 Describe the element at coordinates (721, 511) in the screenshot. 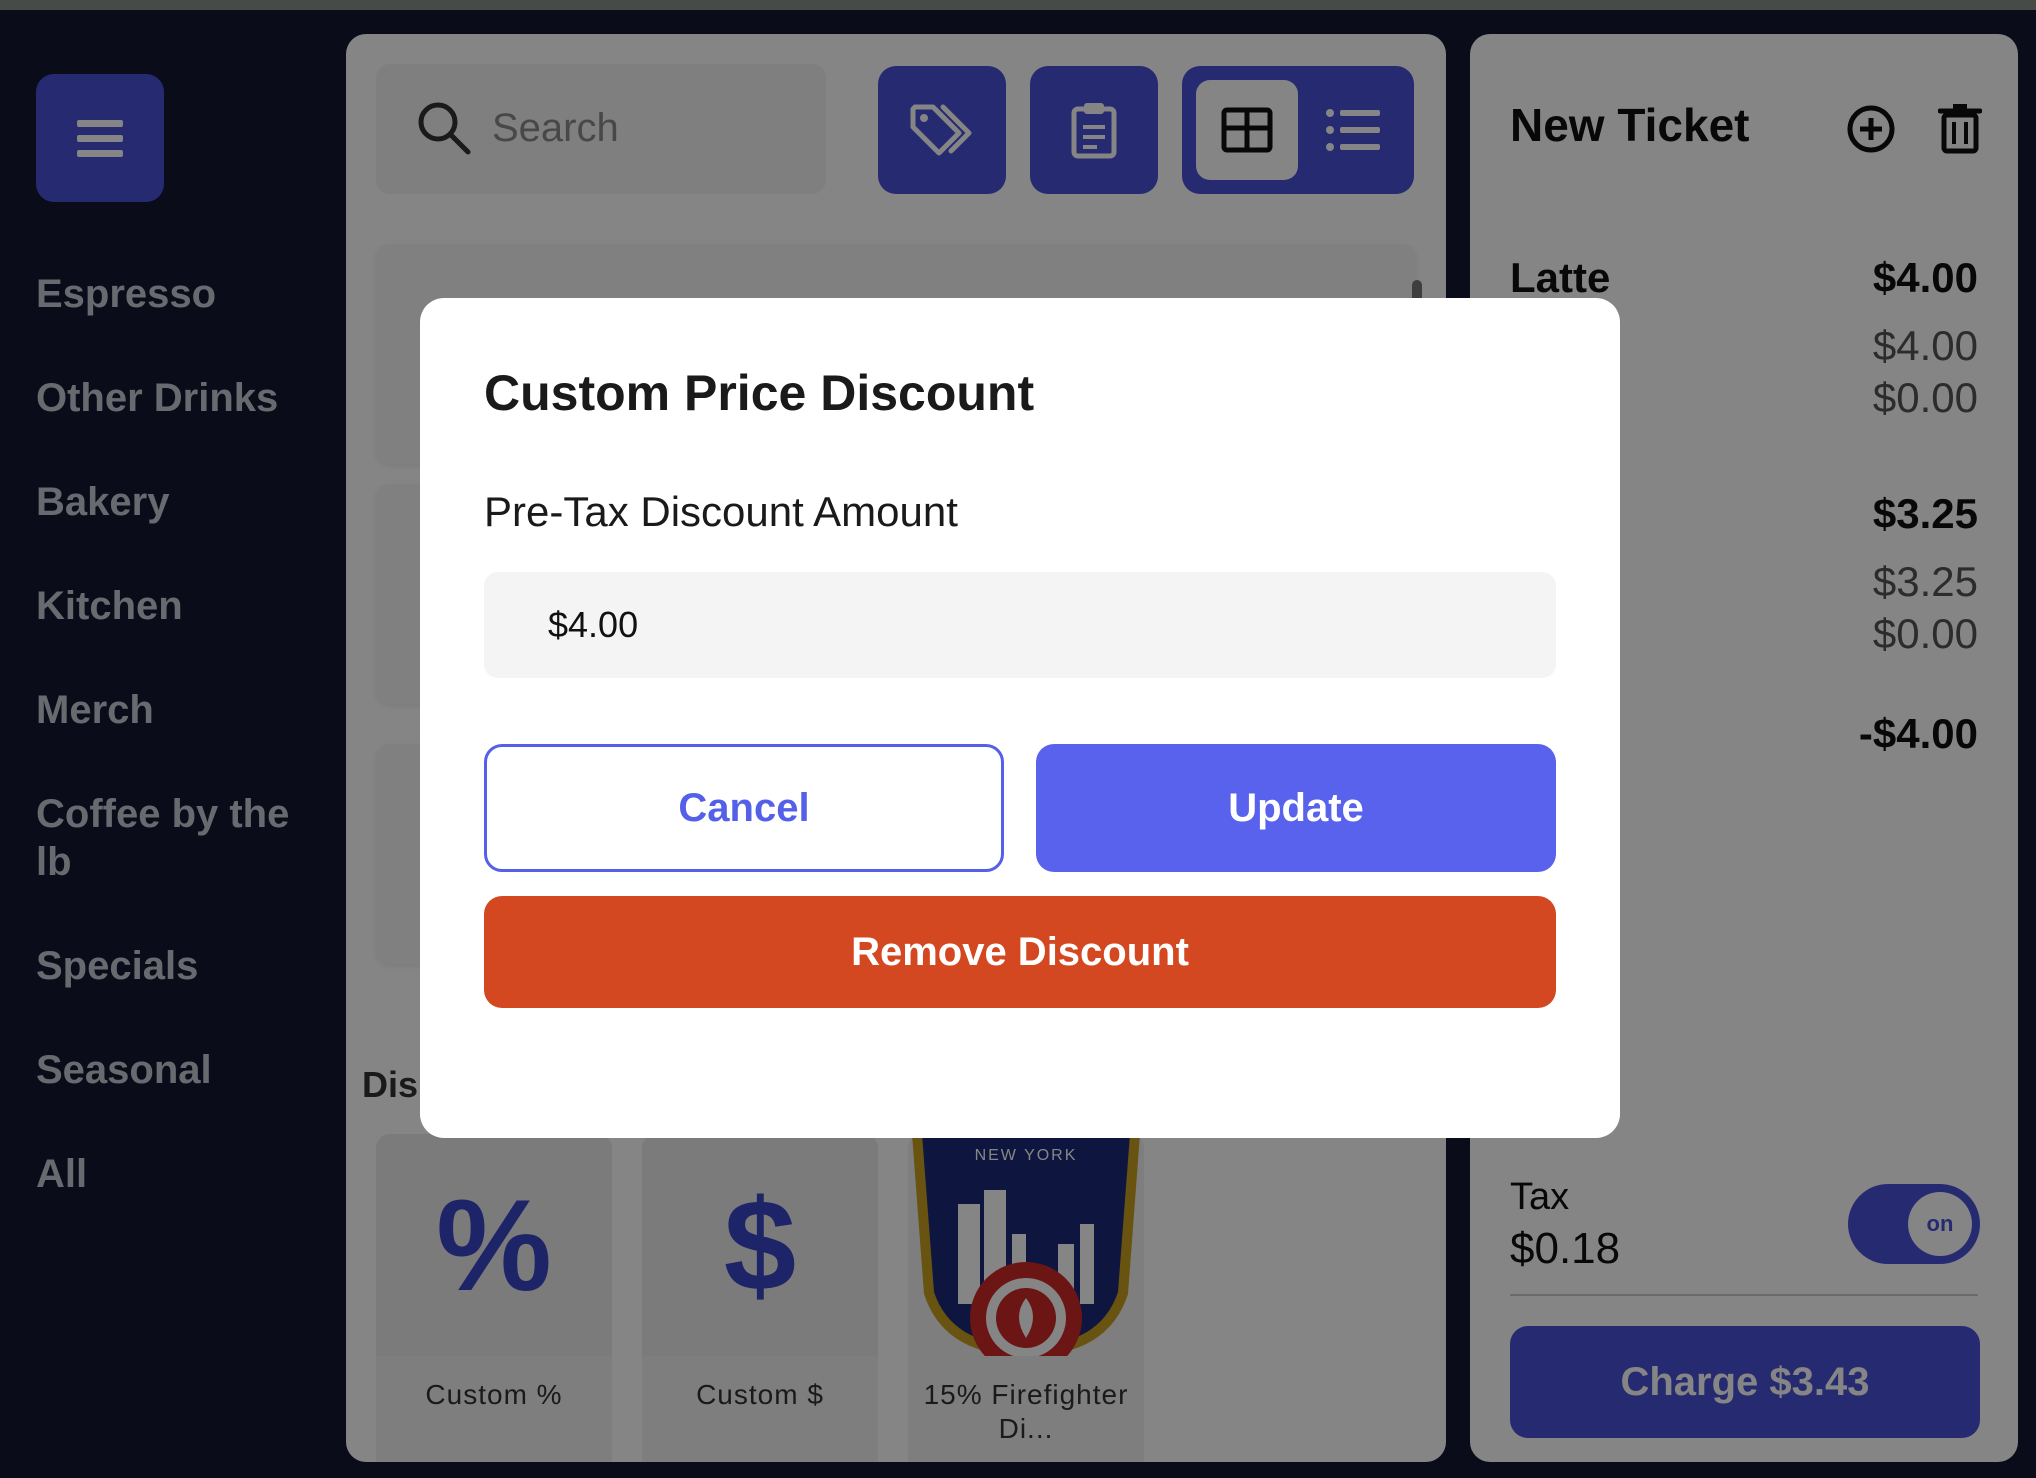

I see `discount-amount-label: Pre-Tax Discount Amount` at that location.